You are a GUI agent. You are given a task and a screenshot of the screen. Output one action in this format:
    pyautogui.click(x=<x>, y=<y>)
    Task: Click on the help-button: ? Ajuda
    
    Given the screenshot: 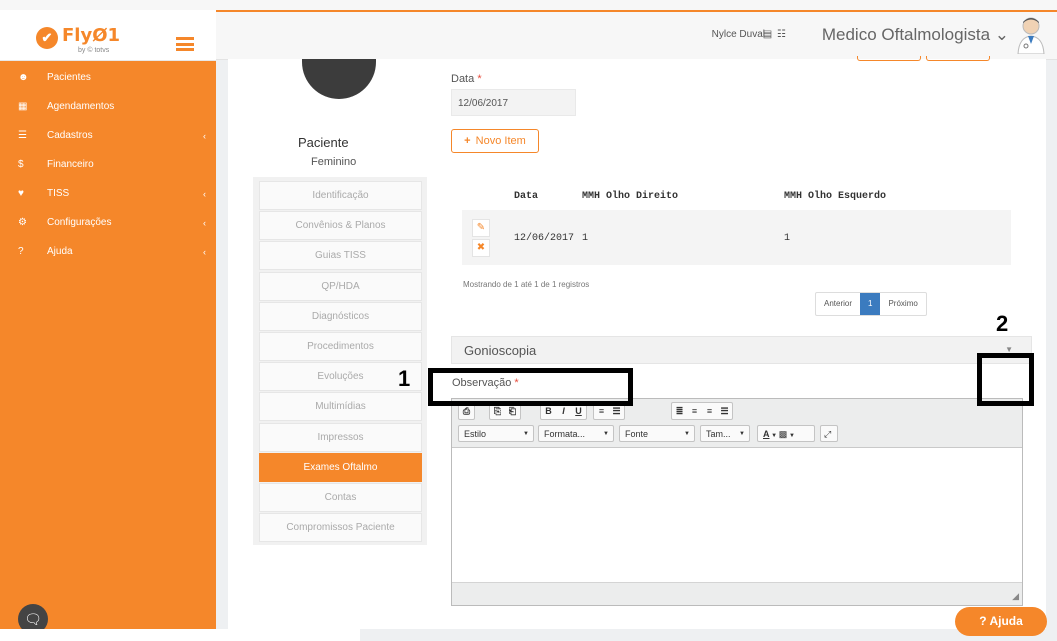 What is the action you would take?
    pyautogui.click(x=1001, y=621)
    